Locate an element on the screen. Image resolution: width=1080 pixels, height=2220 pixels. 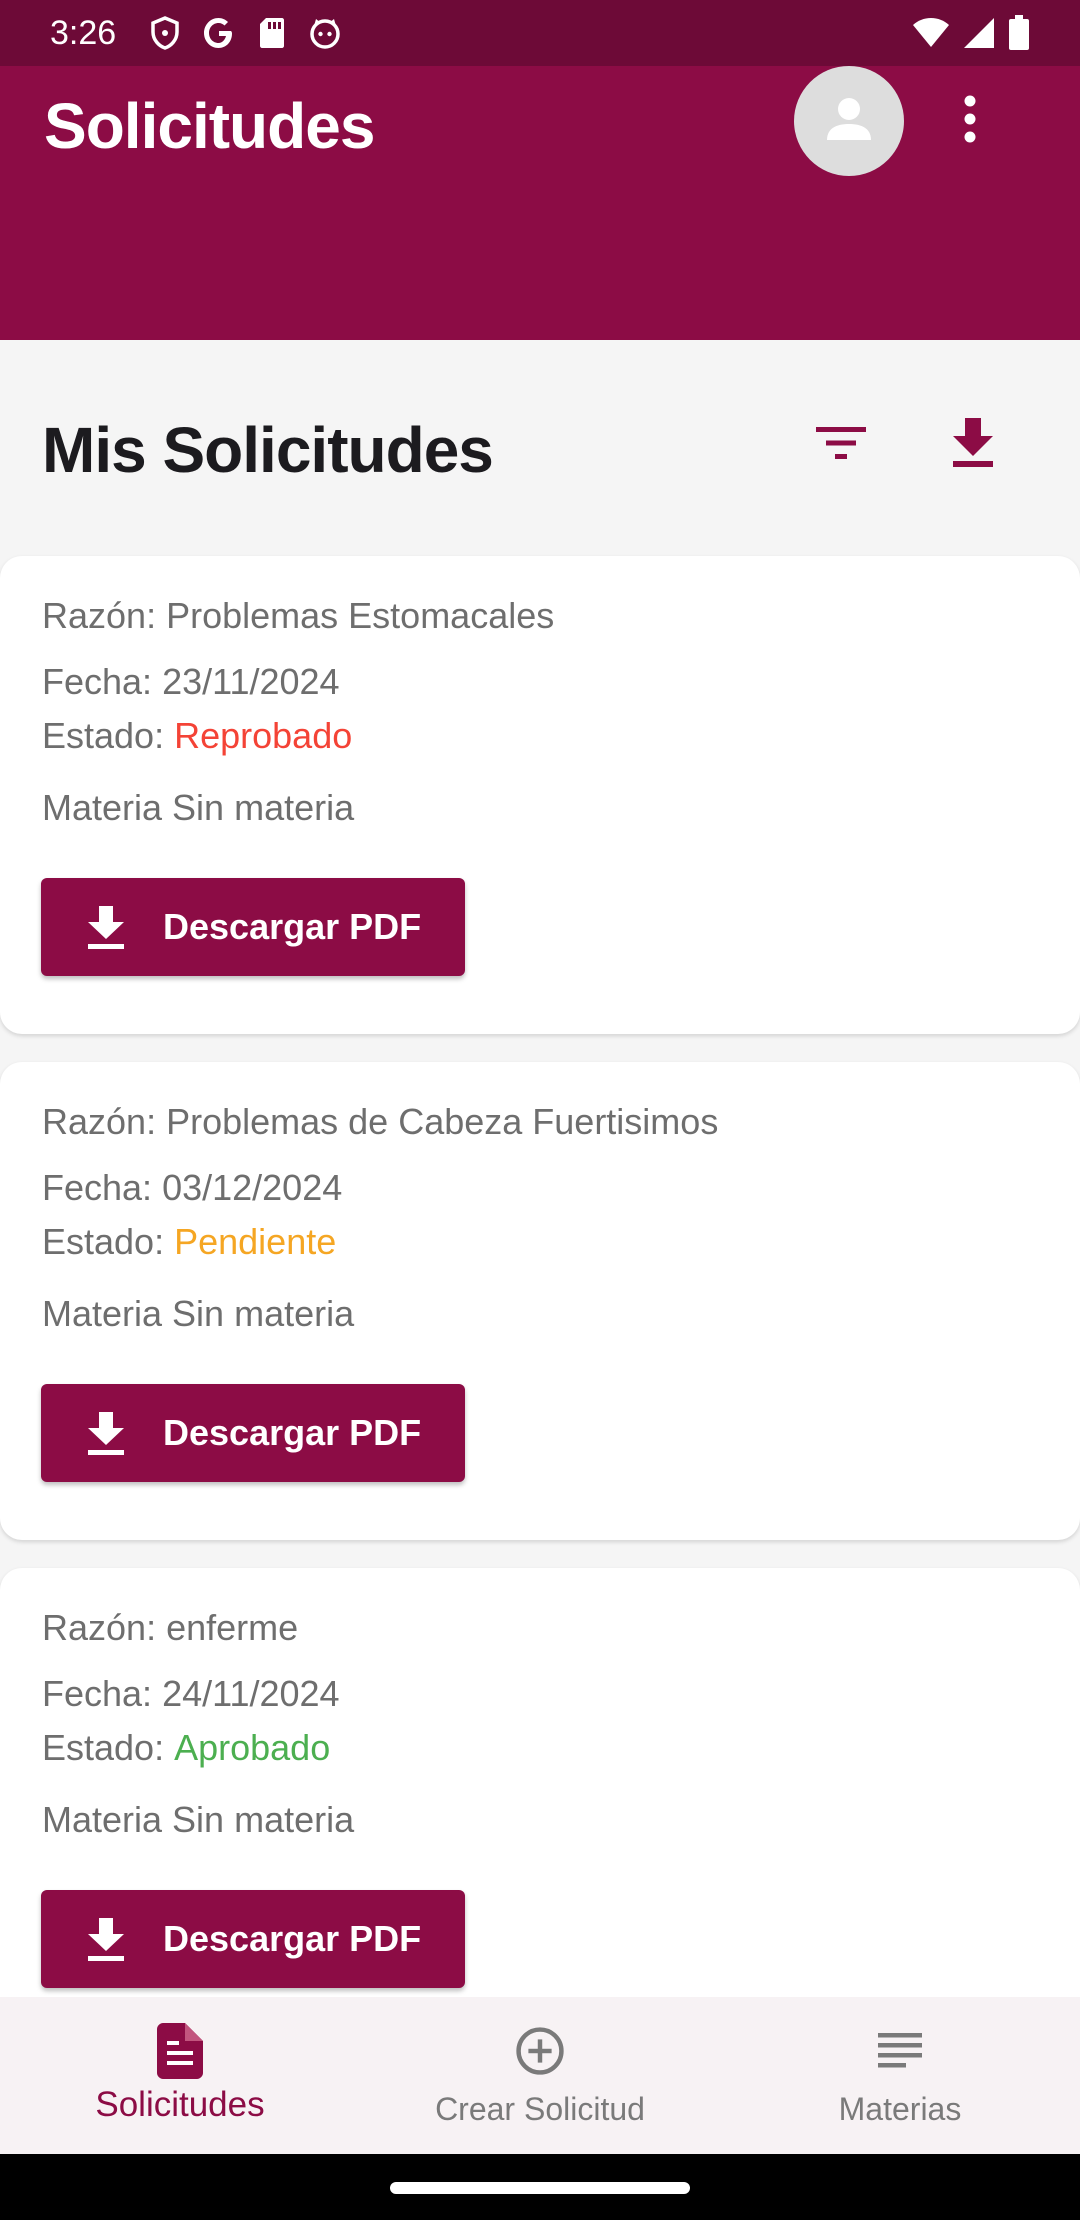
request-reason: Razón: Problemas de Cabeza Fuertisimos is located at coordinates (380, 1122).